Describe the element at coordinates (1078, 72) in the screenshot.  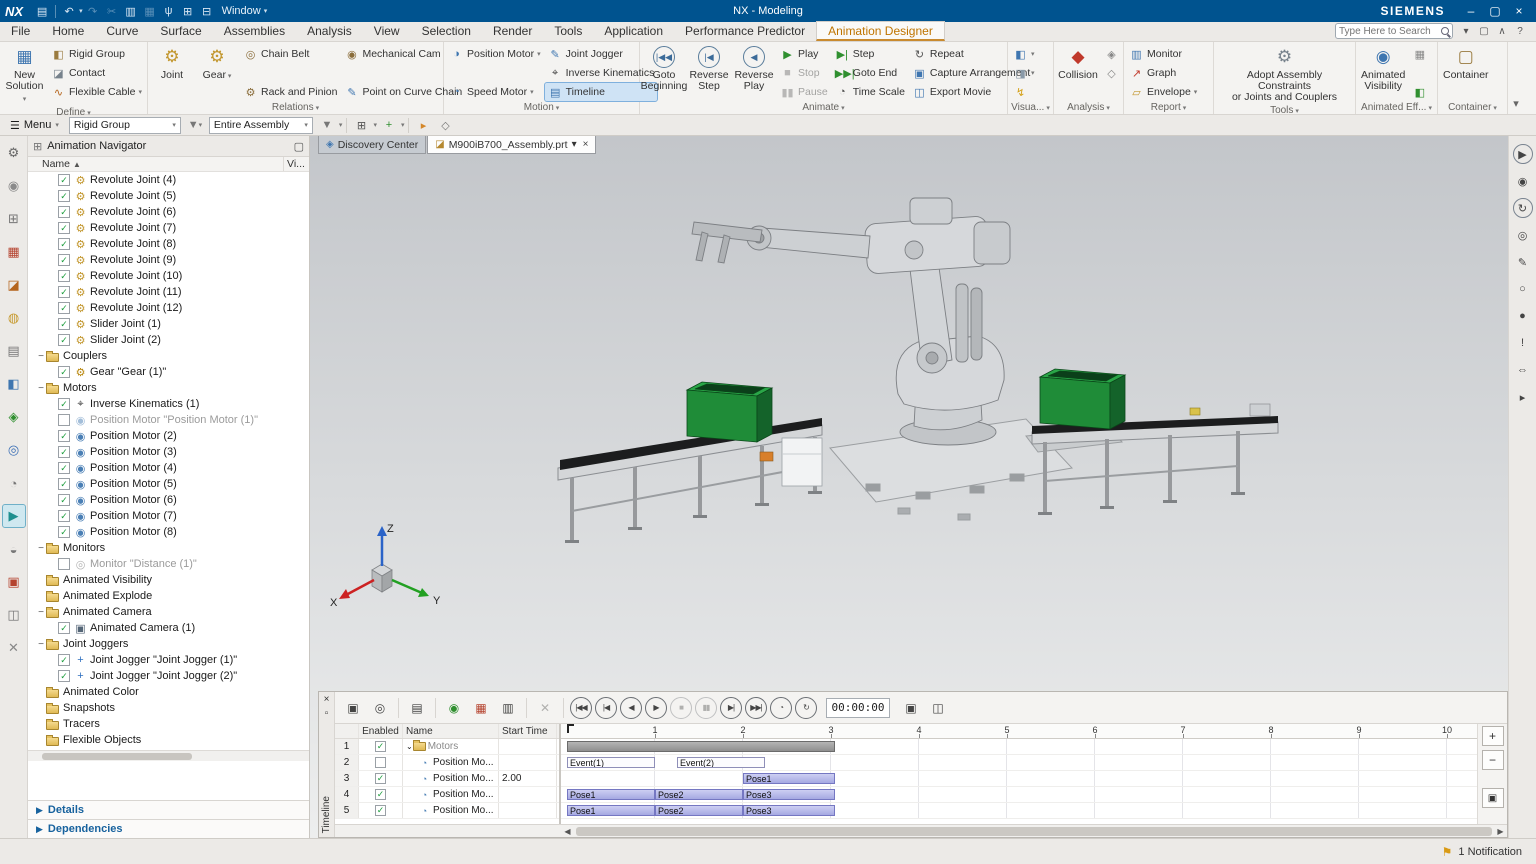
I see `collision-button: ◆ Collision` at that location.